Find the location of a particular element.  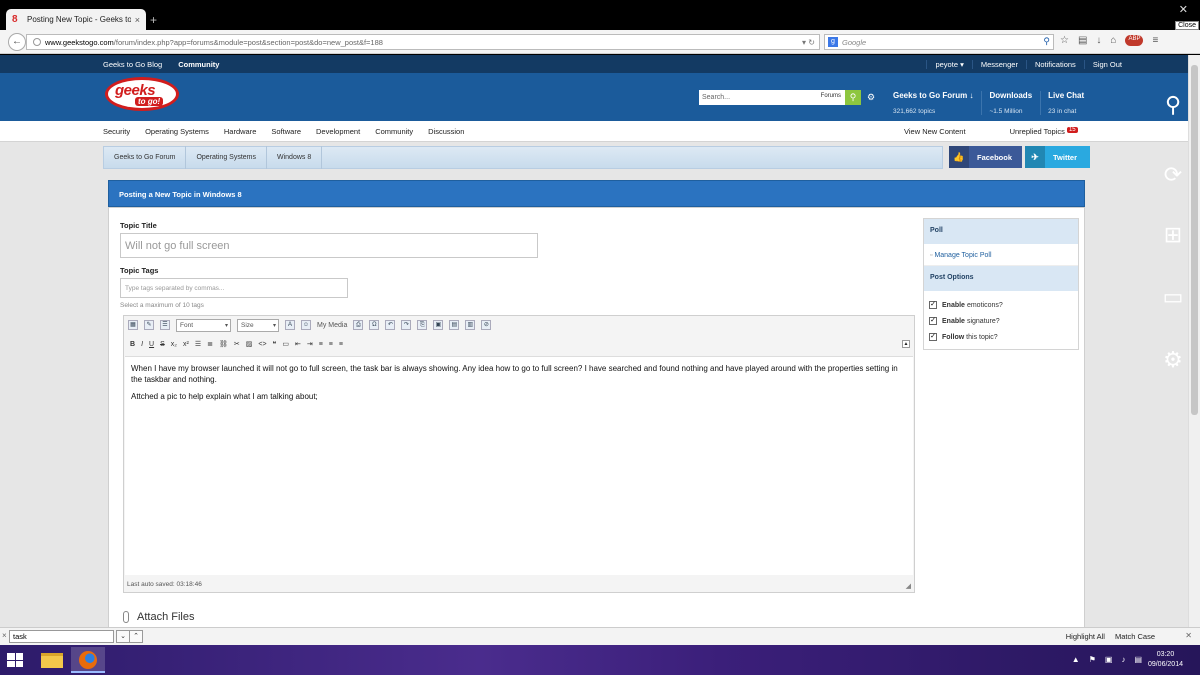

print-icon: ⎙ is located at coordinates (358, 325).